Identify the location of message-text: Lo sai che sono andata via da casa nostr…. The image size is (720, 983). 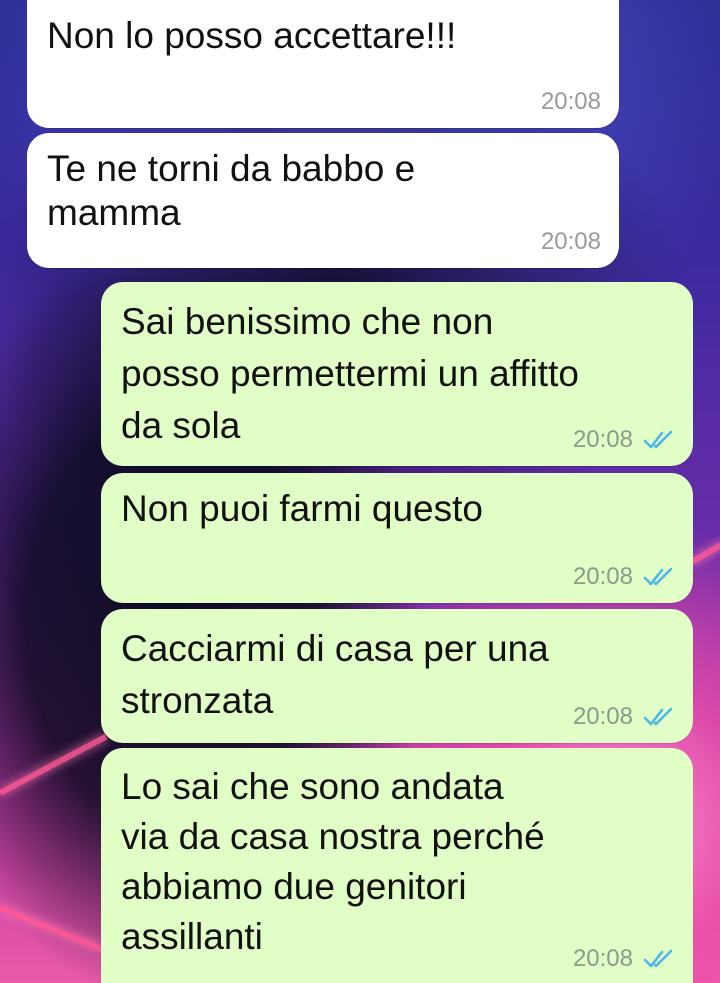
(333, 861).